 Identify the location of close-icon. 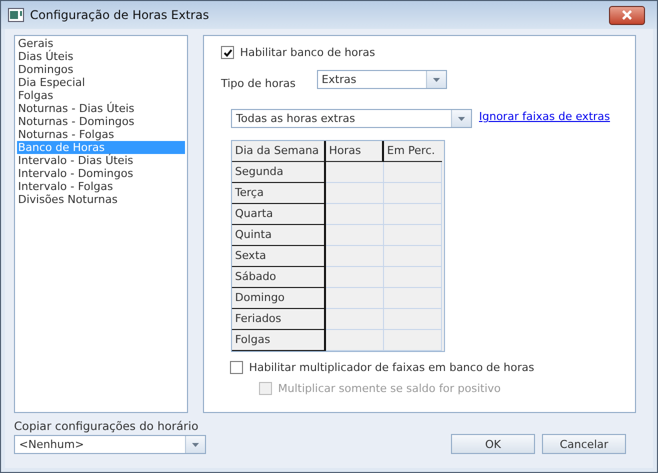
(627, 15).